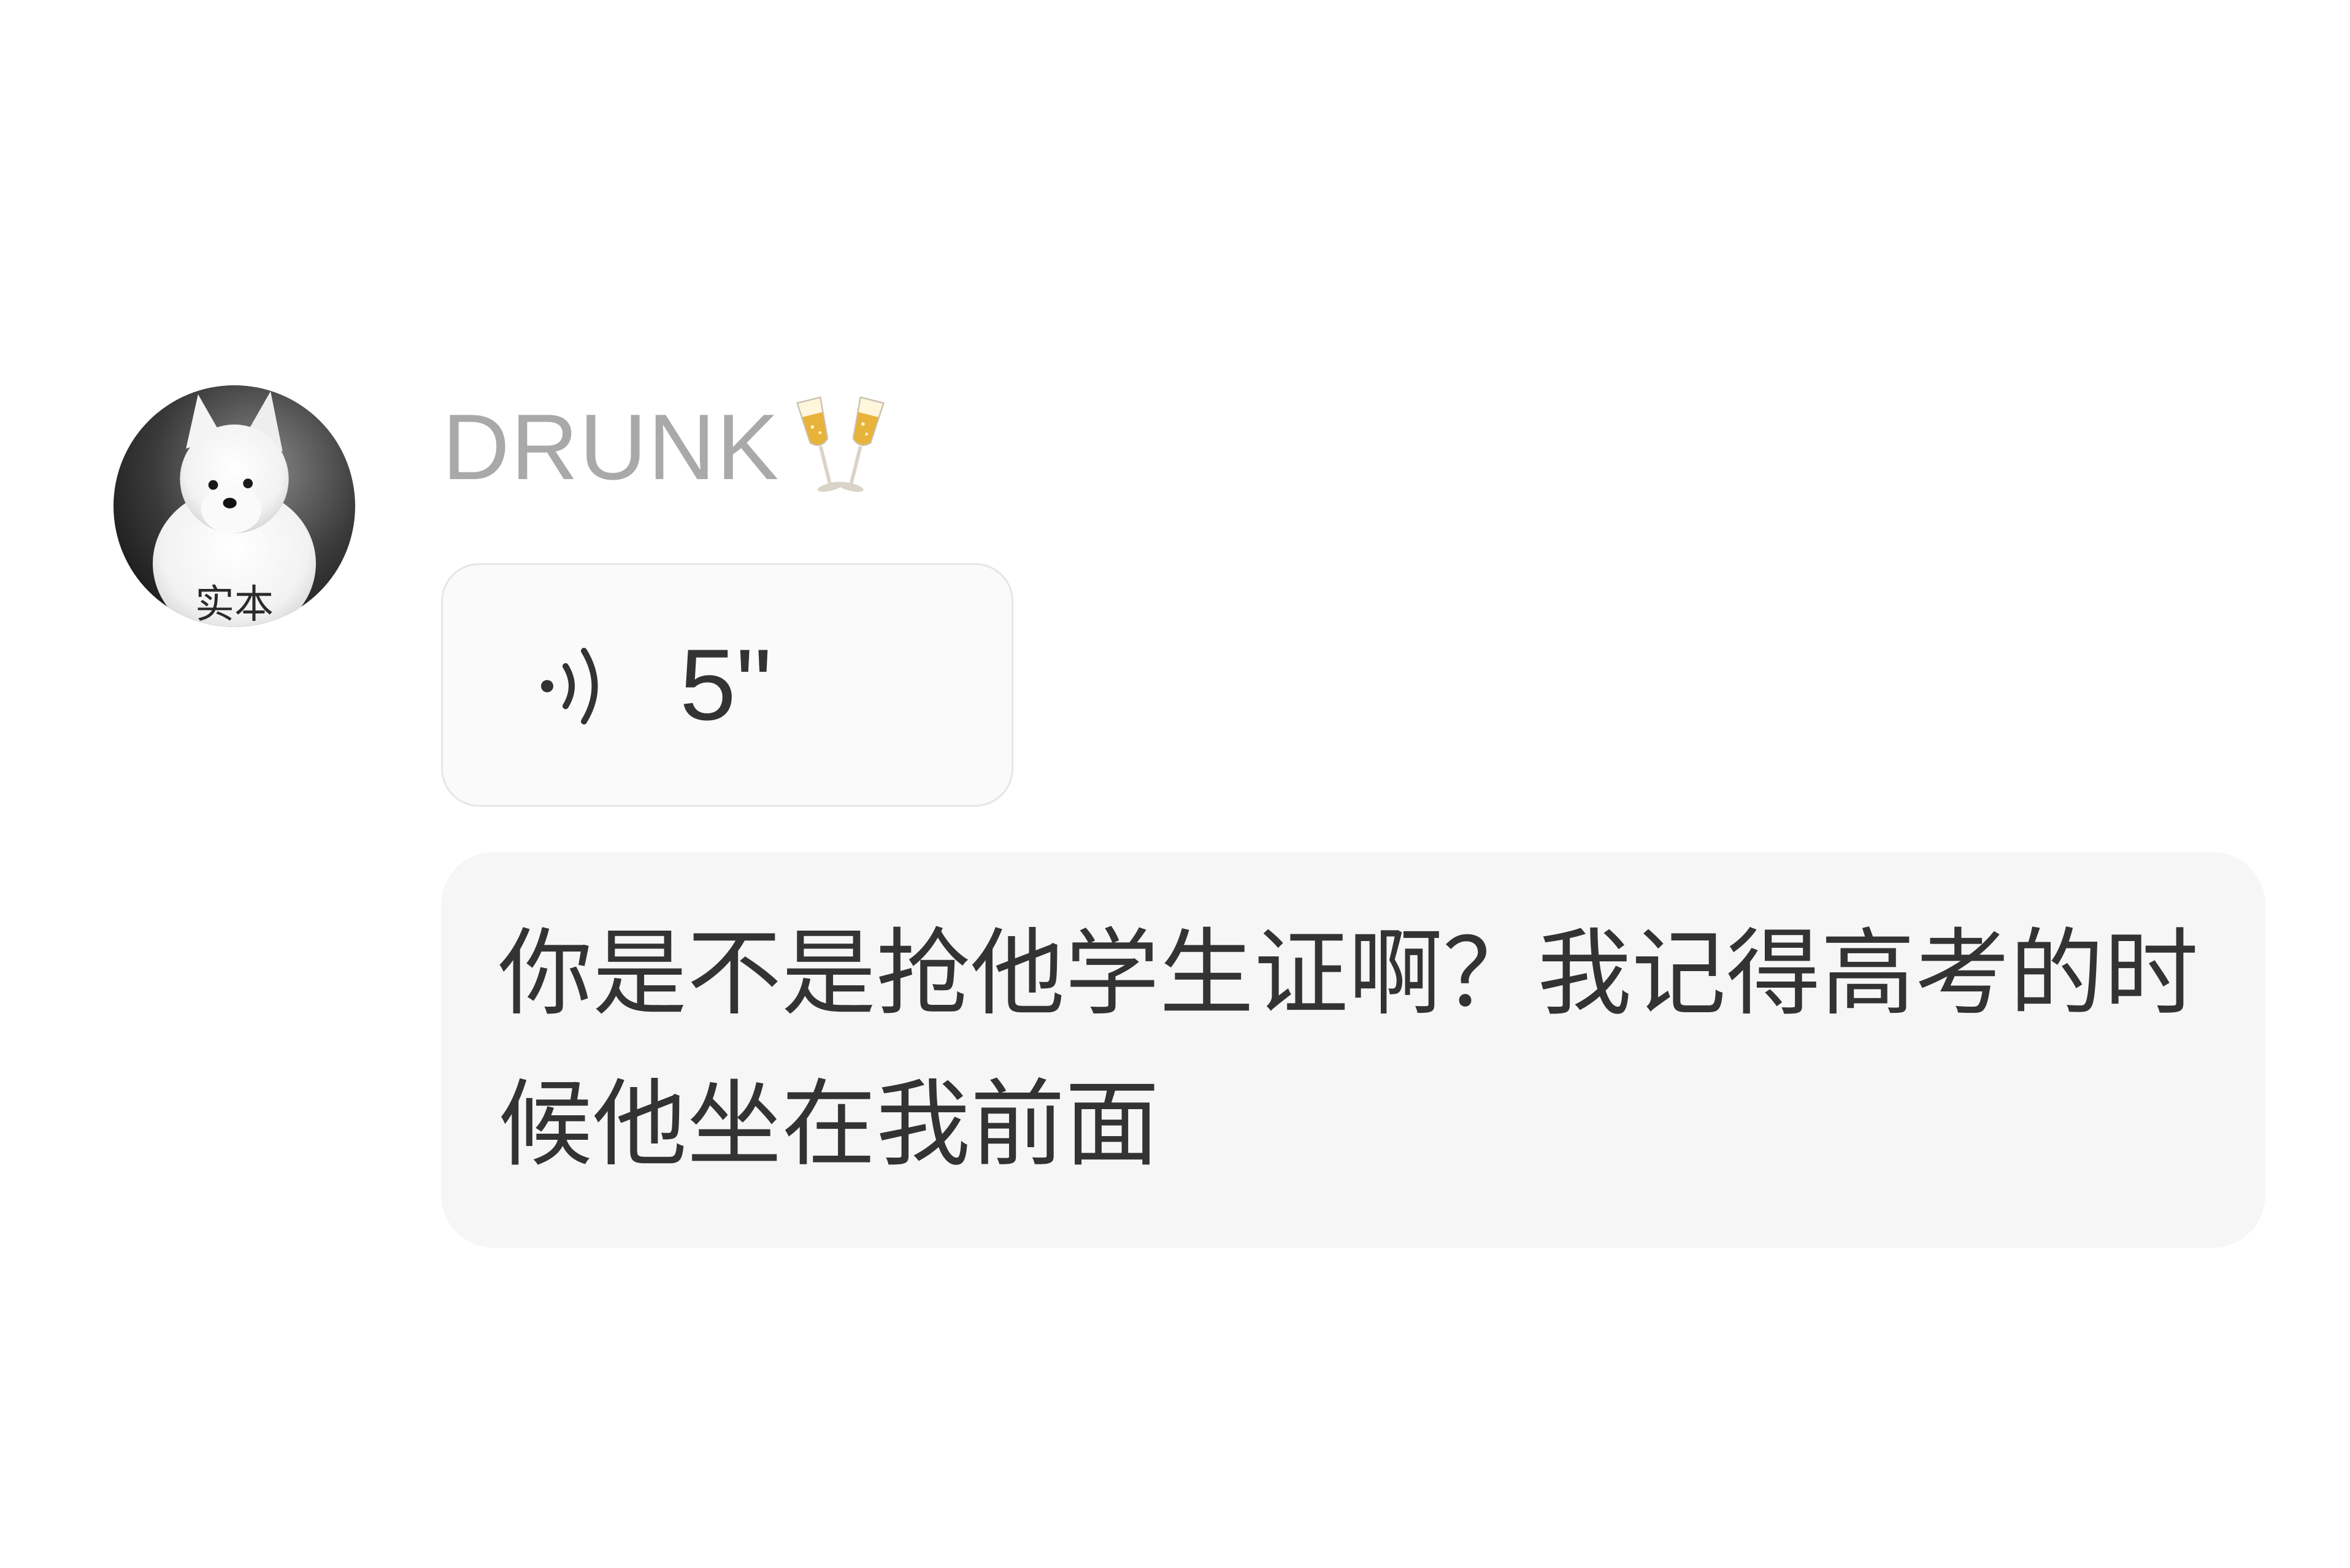  Describe the element at coordinates (573, 686) in the screenshot. I see `voice-wave-icon` at that location.